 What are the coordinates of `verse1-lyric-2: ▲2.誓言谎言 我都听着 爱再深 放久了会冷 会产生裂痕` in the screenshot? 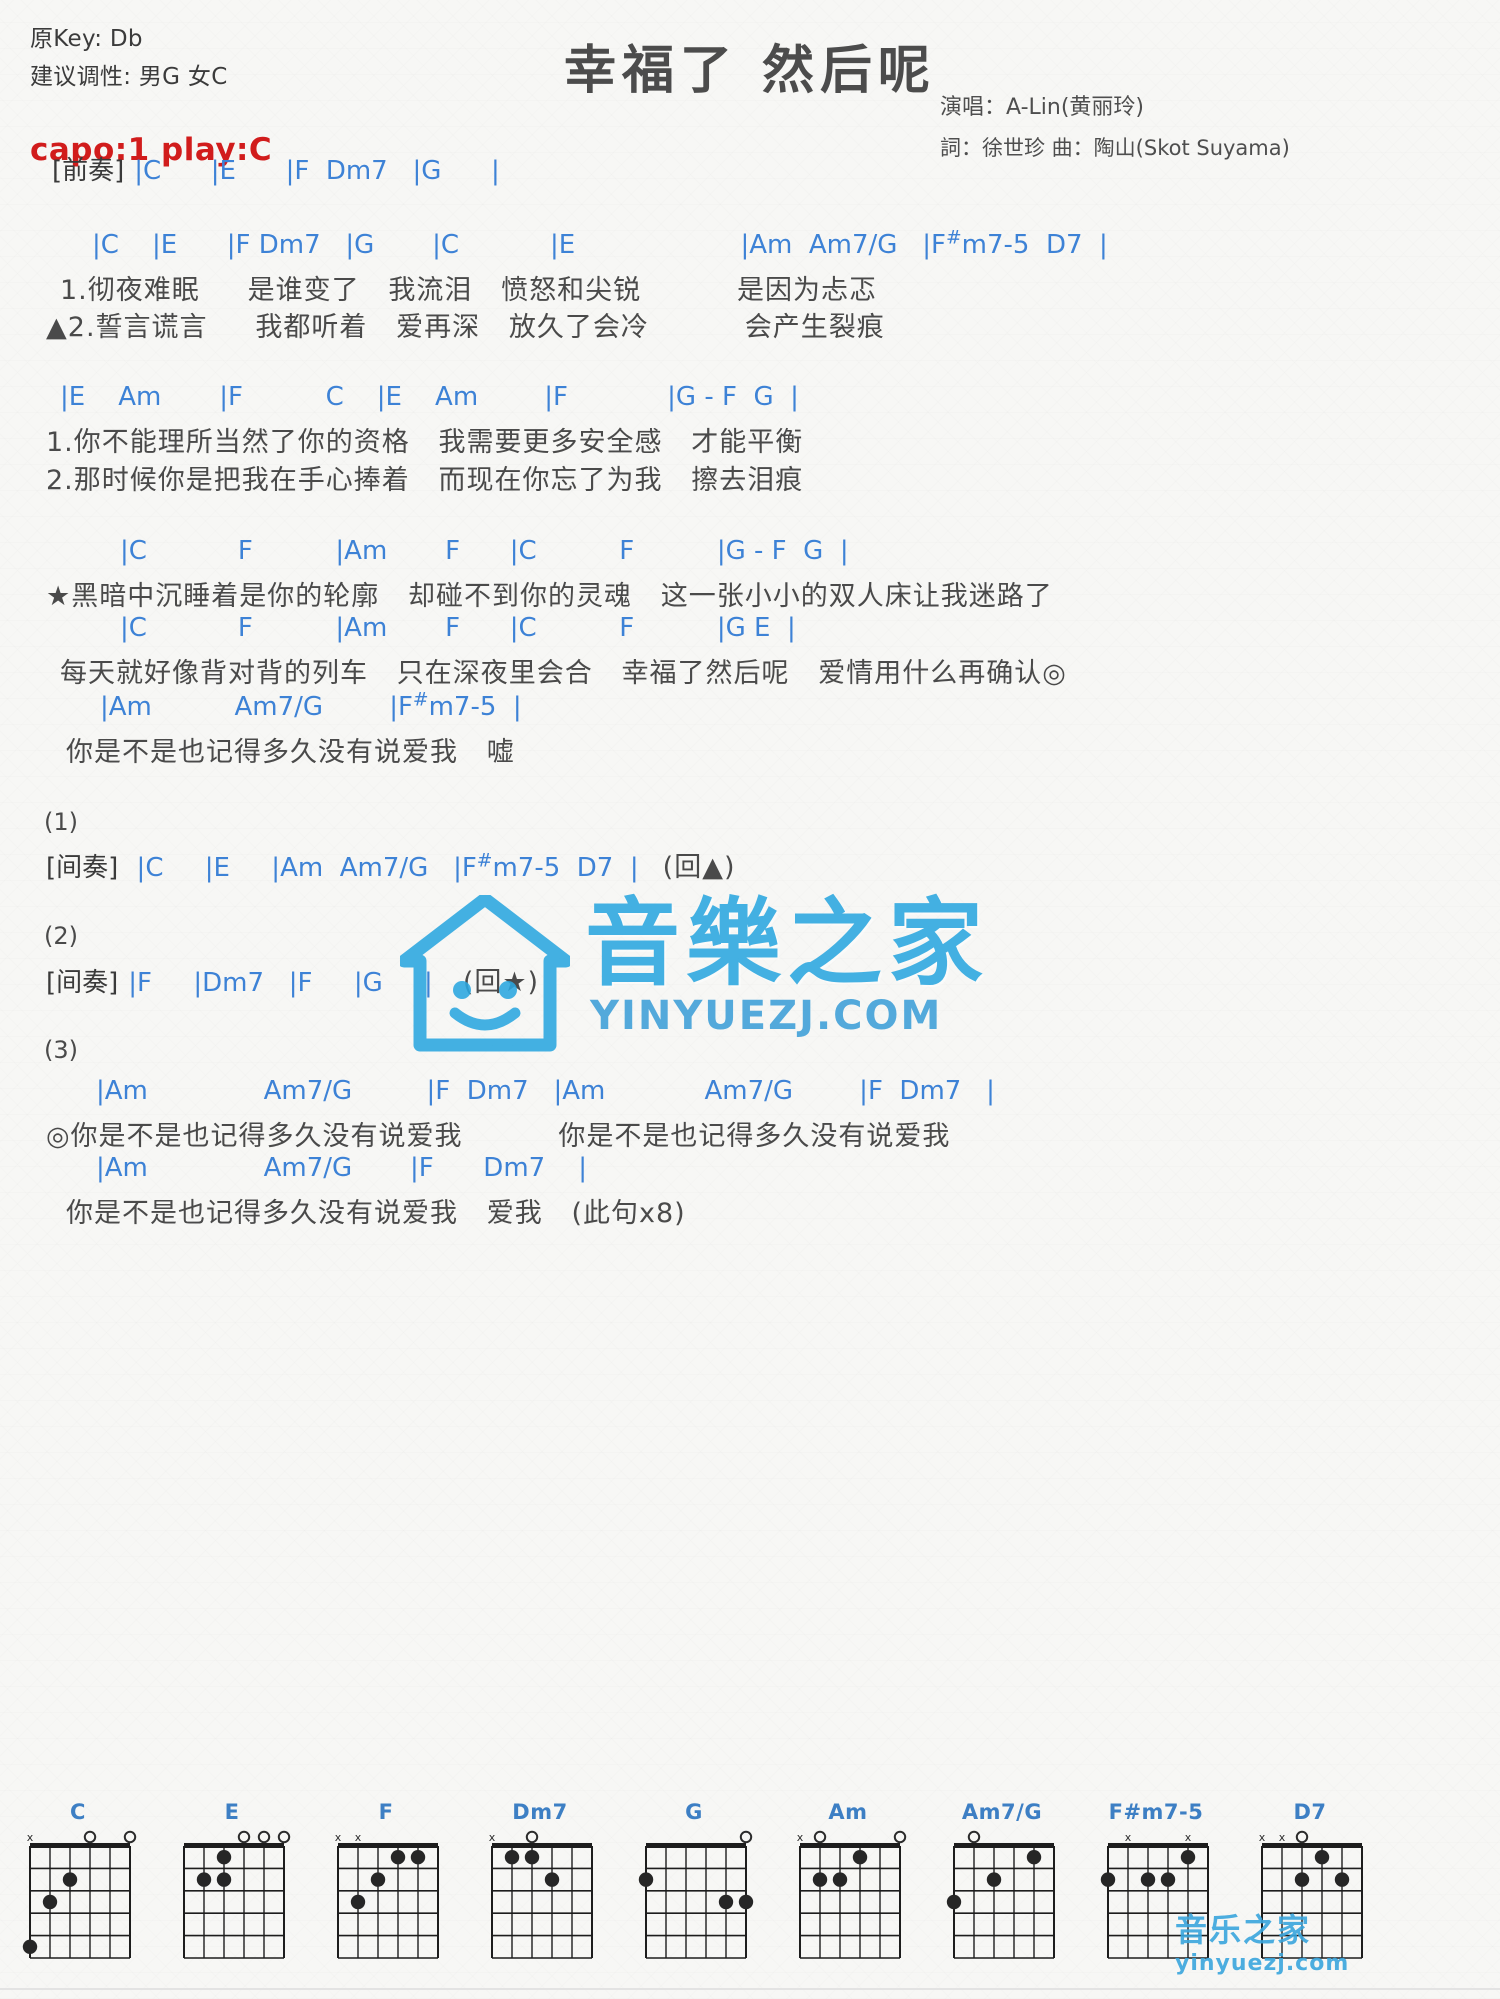 It's located at (465, 327).